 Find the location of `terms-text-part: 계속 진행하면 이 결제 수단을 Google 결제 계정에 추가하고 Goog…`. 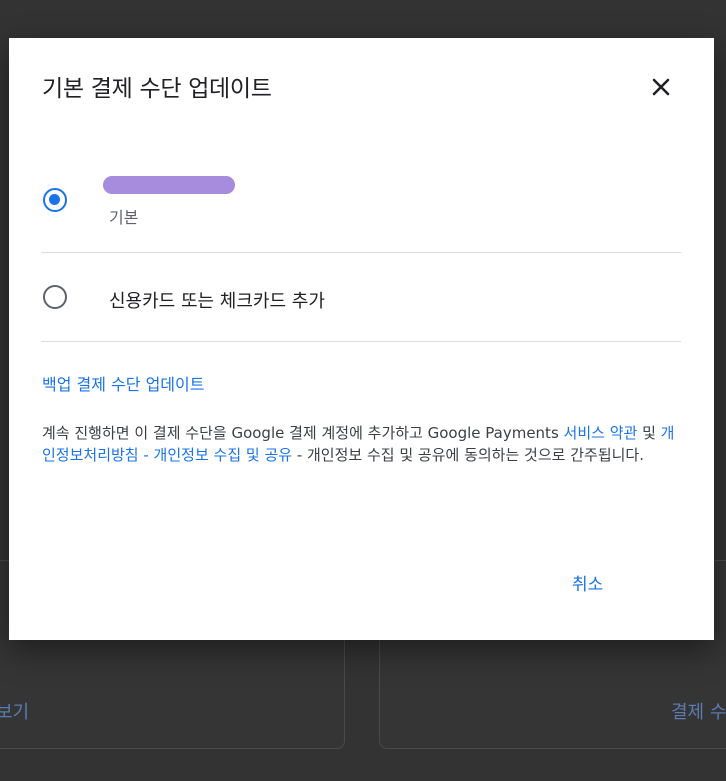

terms-text-part: 계속 진행하면 이 결제 수단을 Google 결제 계정에 추가하고 Goog… is located at coordinates (303, 433).